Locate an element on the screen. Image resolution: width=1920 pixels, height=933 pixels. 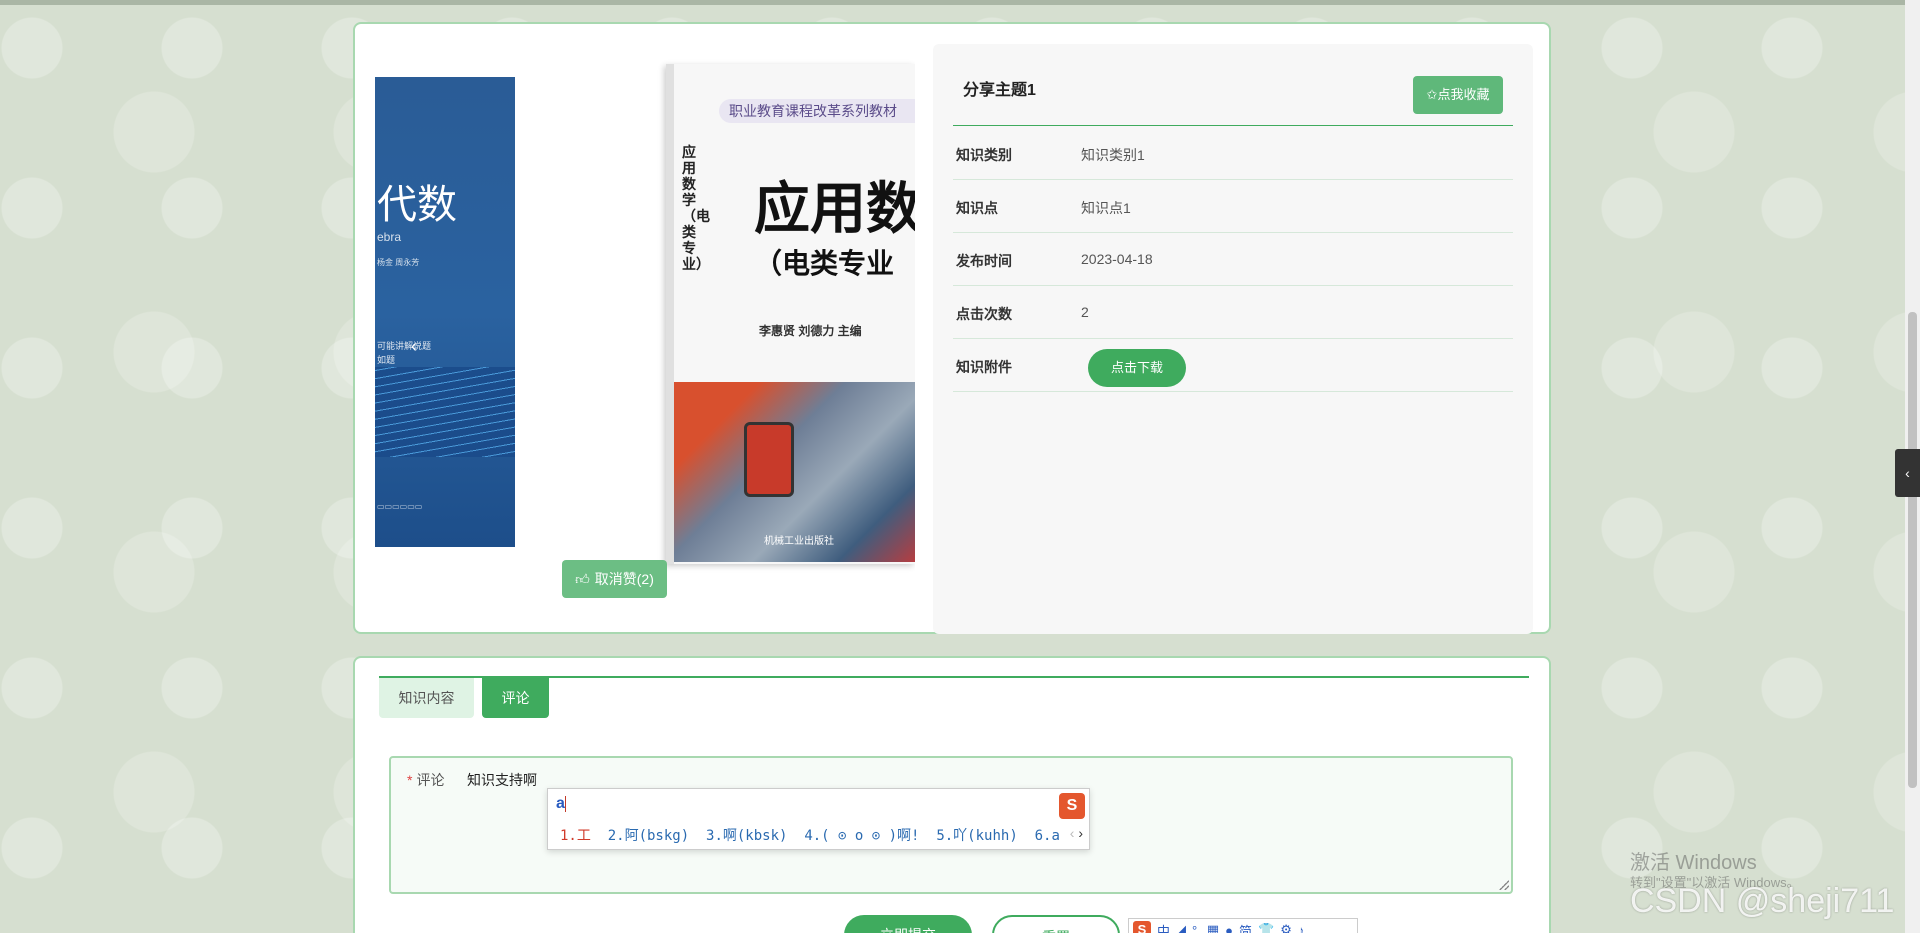
ime-composition: a is located at coordinates (561, 804).